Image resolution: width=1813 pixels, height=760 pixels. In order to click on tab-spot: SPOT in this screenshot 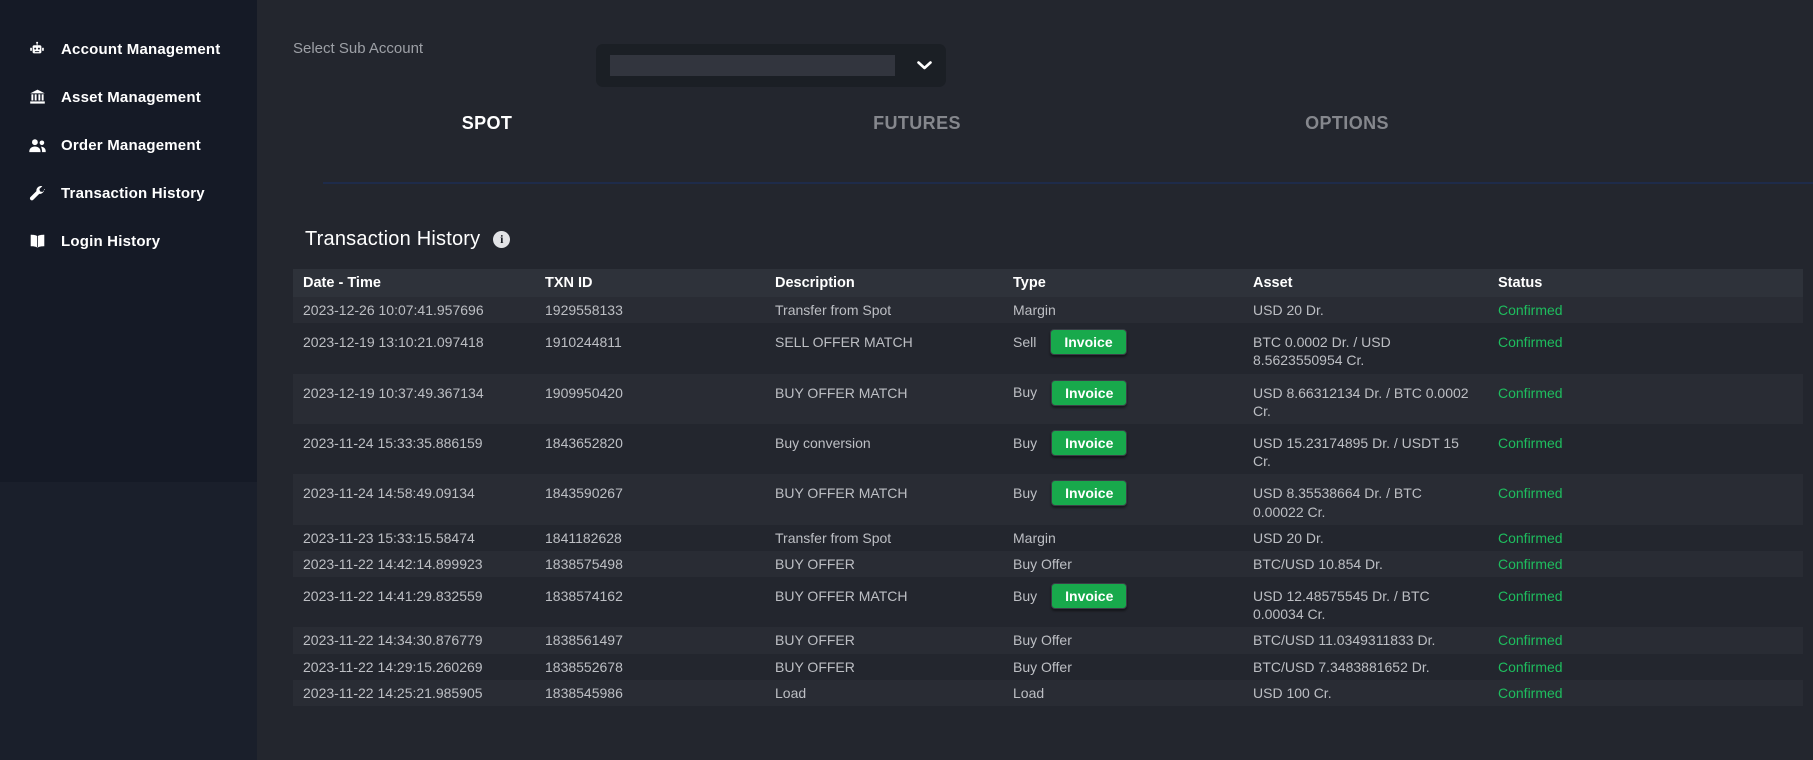, I will do `click(487, 123)`.